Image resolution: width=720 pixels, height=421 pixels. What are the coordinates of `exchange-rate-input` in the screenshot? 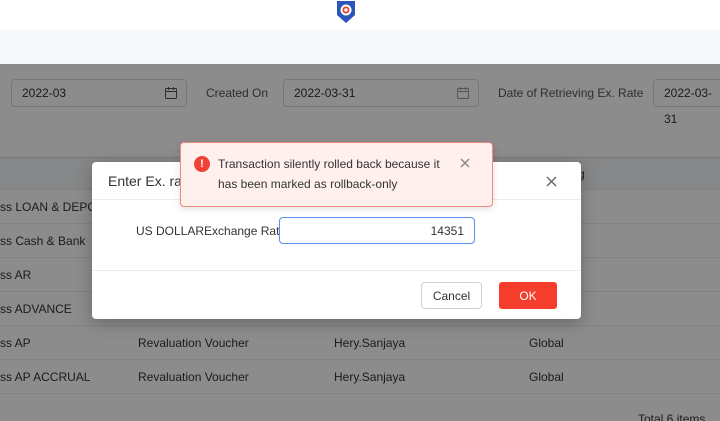 It's located at (377, 230).